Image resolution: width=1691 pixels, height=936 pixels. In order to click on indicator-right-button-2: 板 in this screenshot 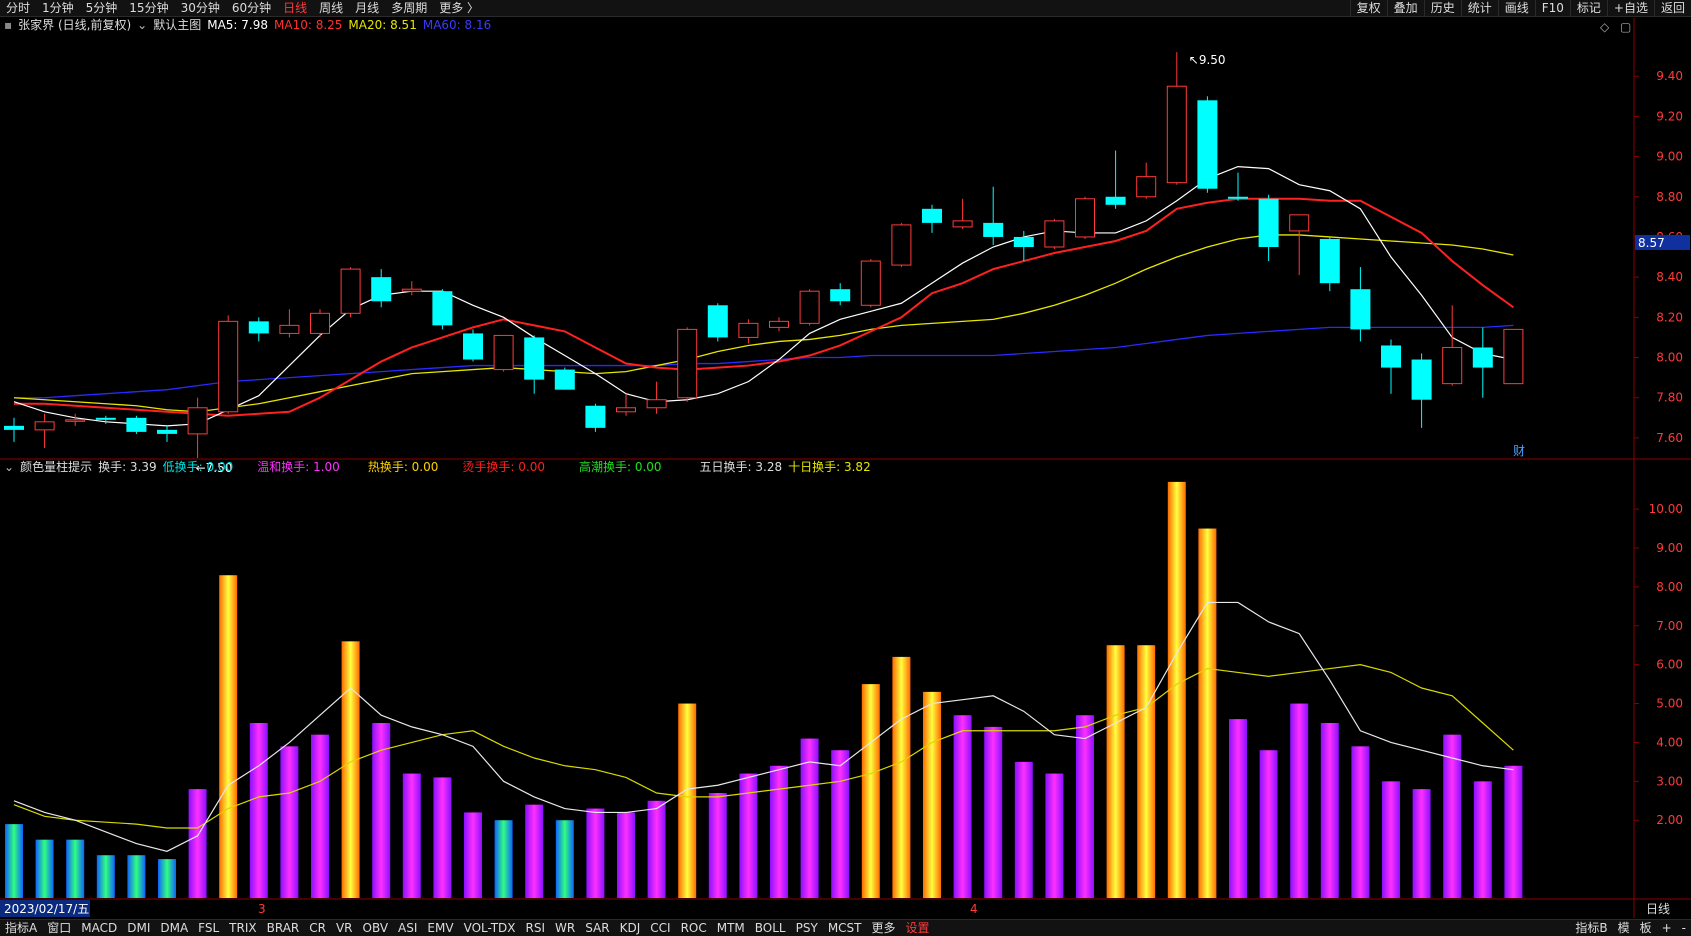, I will do `click(1646, 928)`.